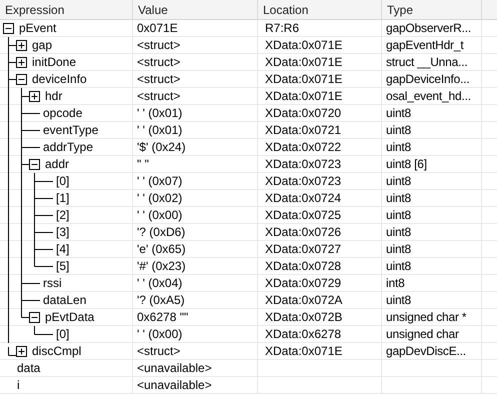 This screenshot has width=497, height=415. Describe the element at coordinates (64, 300) in the screenshot. I see `expression-text: dataLen` at that location.